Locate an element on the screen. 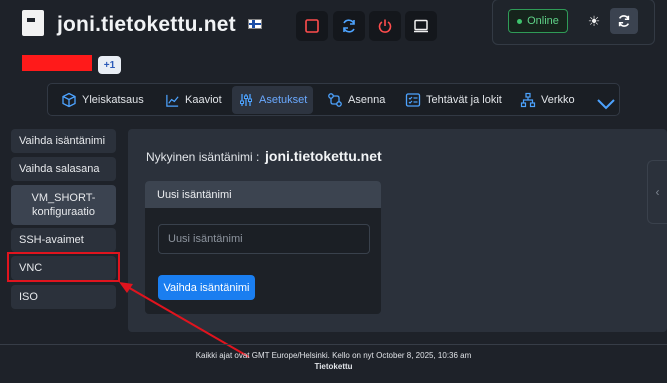 The width and height of the screenshot is (667, 383). tab-overview: Yleiskatsaus is located at coordinates (102, 100).